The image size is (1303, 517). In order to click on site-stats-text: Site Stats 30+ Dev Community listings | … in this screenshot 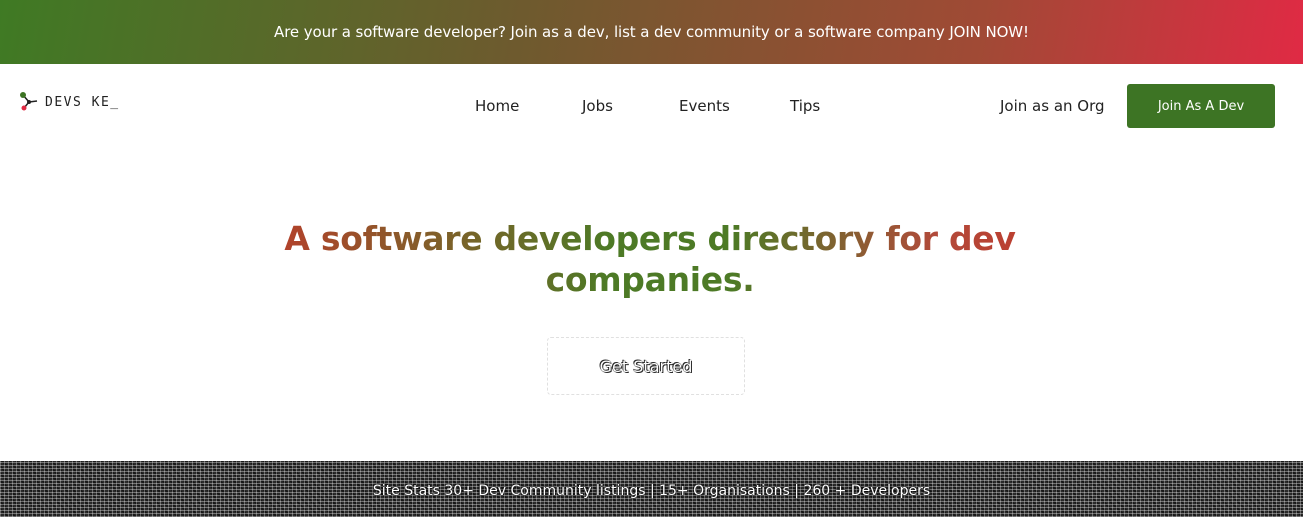, I will do `click(651, 491)`.